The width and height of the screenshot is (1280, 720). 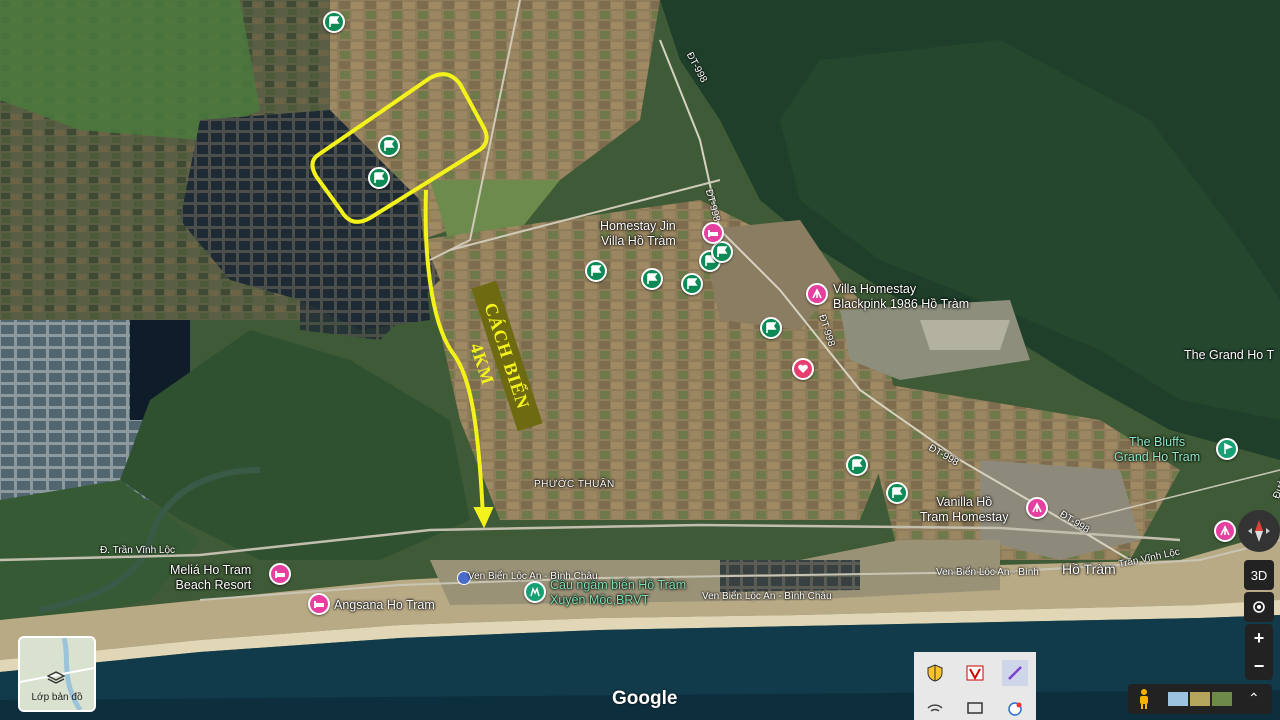 I want to click on 3d-toggle-button: 3D, so click(x=1259, y=575).